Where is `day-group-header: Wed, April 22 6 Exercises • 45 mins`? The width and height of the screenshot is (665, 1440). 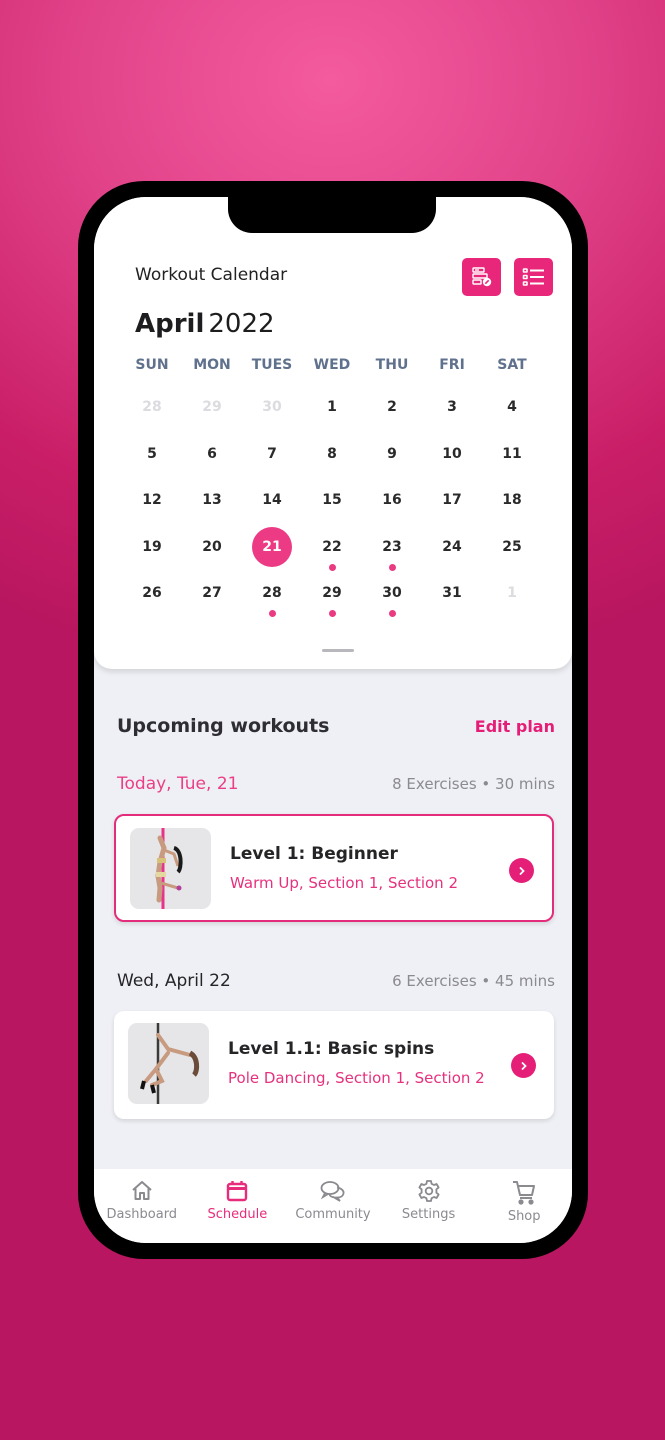 day-group-header: Wed, April 22 6 Exercises • 45 mins is located at coordinates (336, 981).